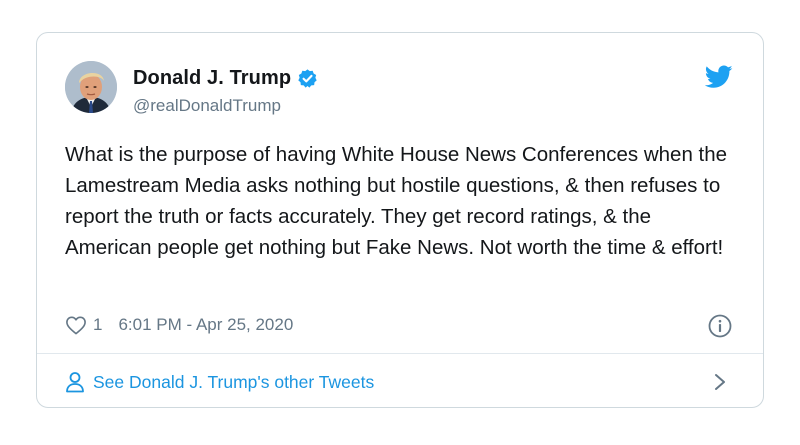 Image resolution: width=800 pixels, height=445 pixels. What do you see at coordinates (400, 353) in the screenshot?
I see `divider` at bounding box center [400, 353].